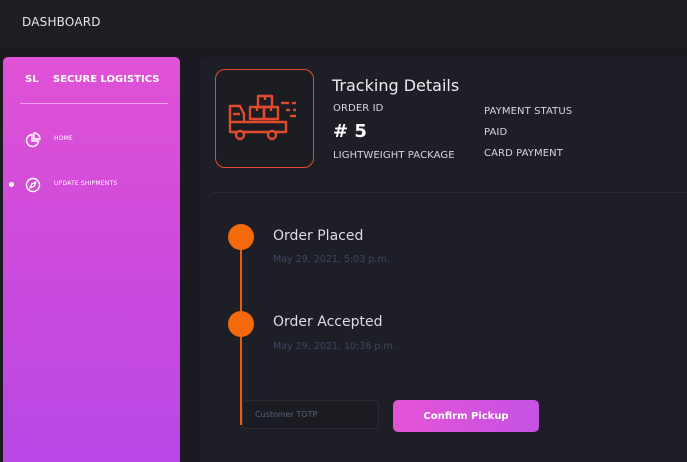 This screenshot has width=687, height=462. Describe the element at coordinates (91, 140) in the screenshot. I see `sidebar-item-home: HOME` at that location.